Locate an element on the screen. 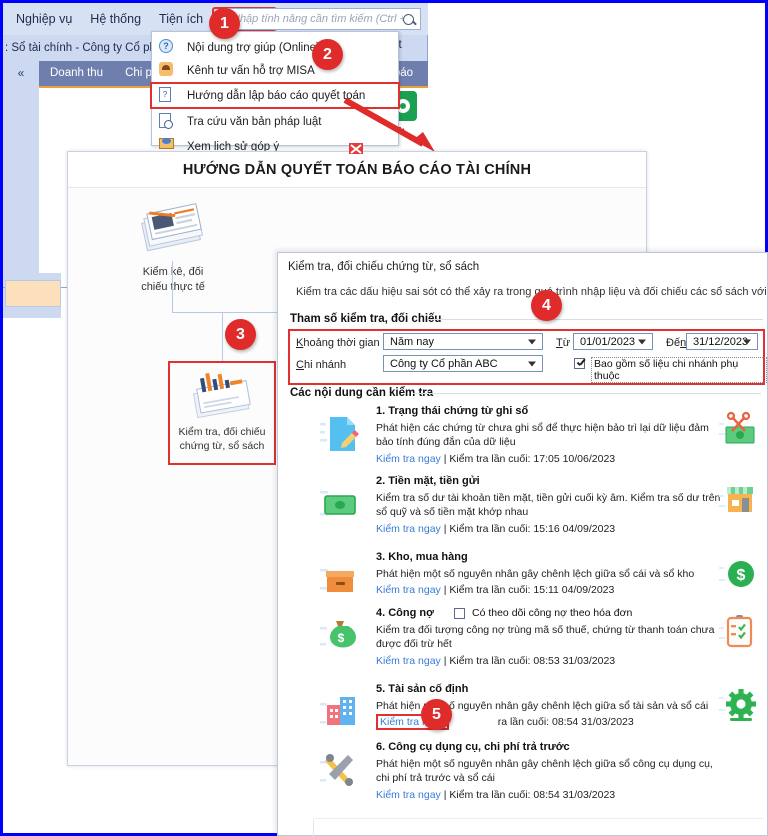 The image size is (768, 836). search-input: Nhập tính năng cần tìm kiếm (Ctrl + Q) is located at coordinates (323, 19).